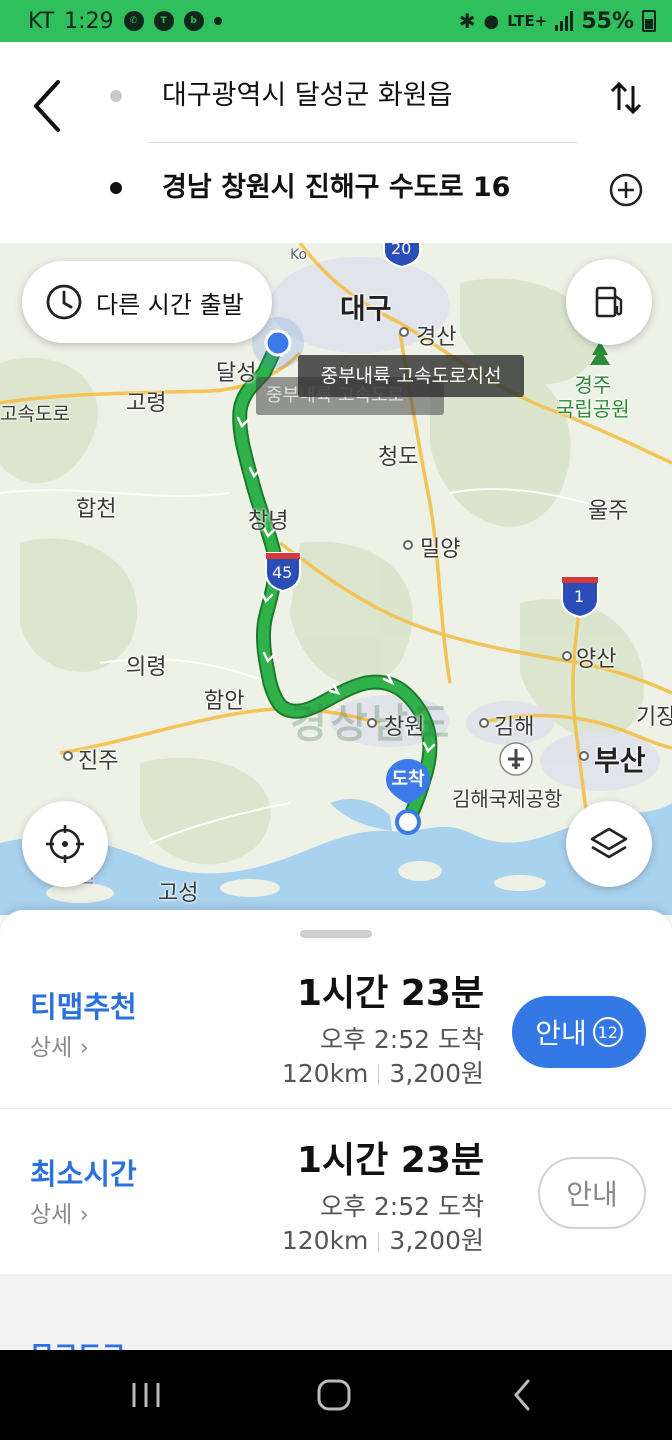 This screenshot has width=672, height=1440. I want to click on back-arrow-icon, so click(522, 1395).